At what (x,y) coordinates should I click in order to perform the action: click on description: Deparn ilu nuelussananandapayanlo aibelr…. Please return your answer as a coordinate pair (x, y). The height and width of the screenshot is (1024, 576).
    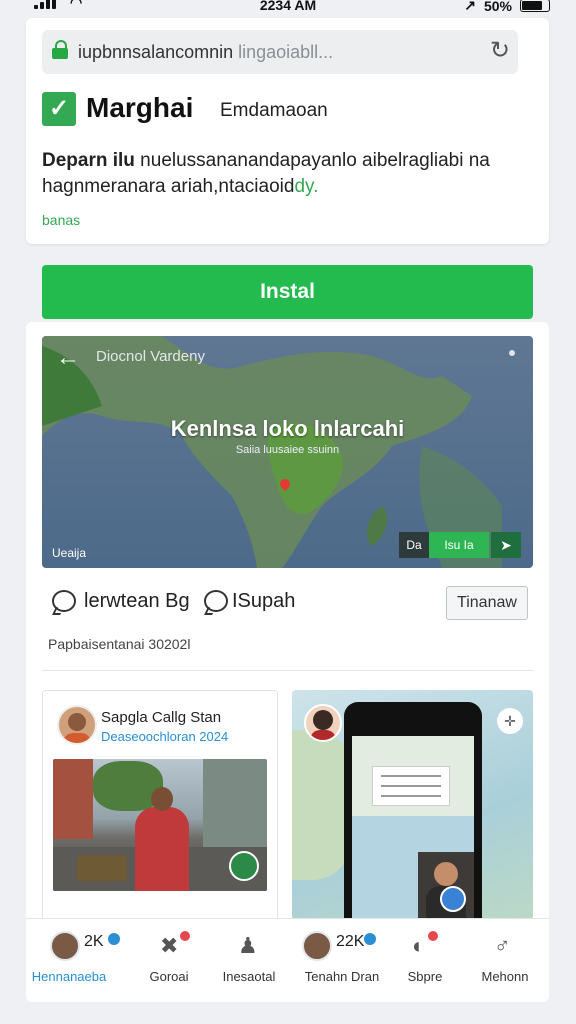
    Looking at the image, I should click on (287, 174).